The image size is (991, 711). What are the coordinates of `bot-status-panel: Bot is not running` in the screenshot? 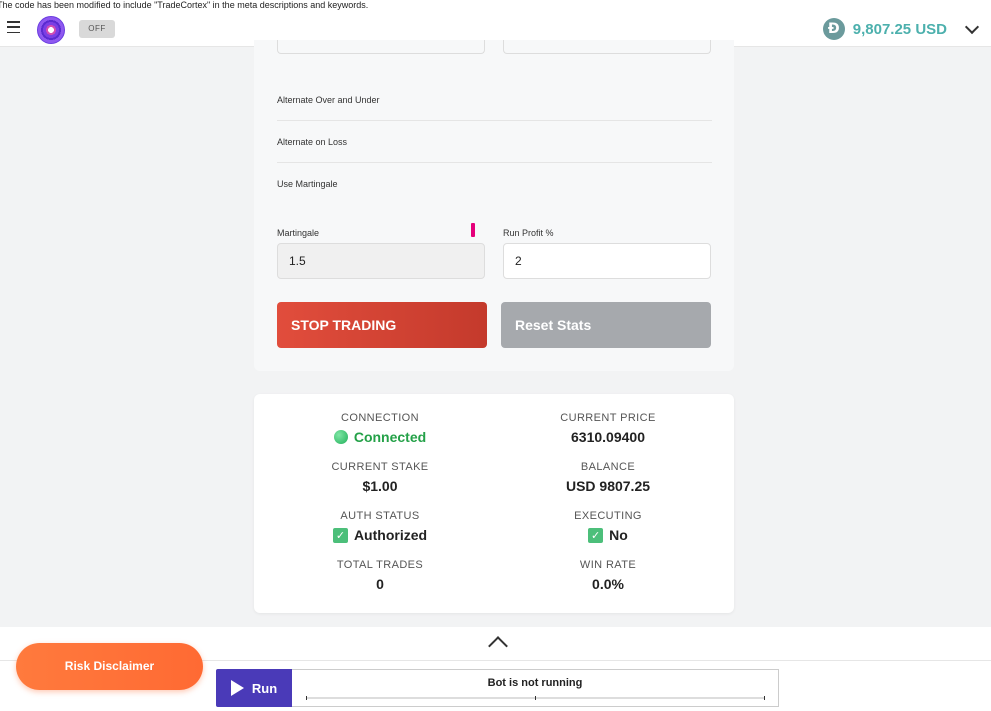 It's located at (535, 688).